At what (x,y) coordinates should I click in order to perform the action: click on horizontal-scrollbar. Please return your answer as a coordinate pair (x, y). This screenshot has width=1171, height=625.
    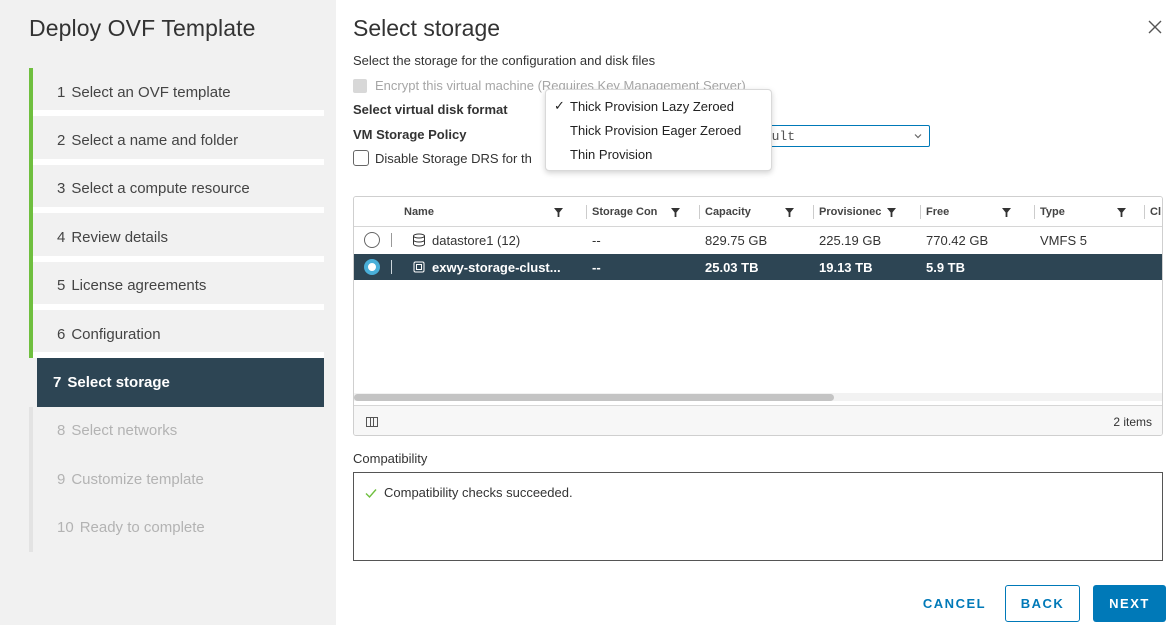
    Looking at the image, I should click on (758, 397).